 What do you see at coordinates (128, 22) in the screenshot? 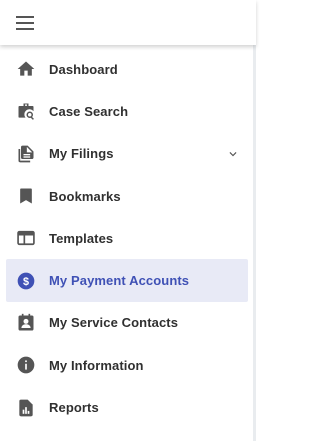
I see `top-bar` at bounding box center [128, 22].